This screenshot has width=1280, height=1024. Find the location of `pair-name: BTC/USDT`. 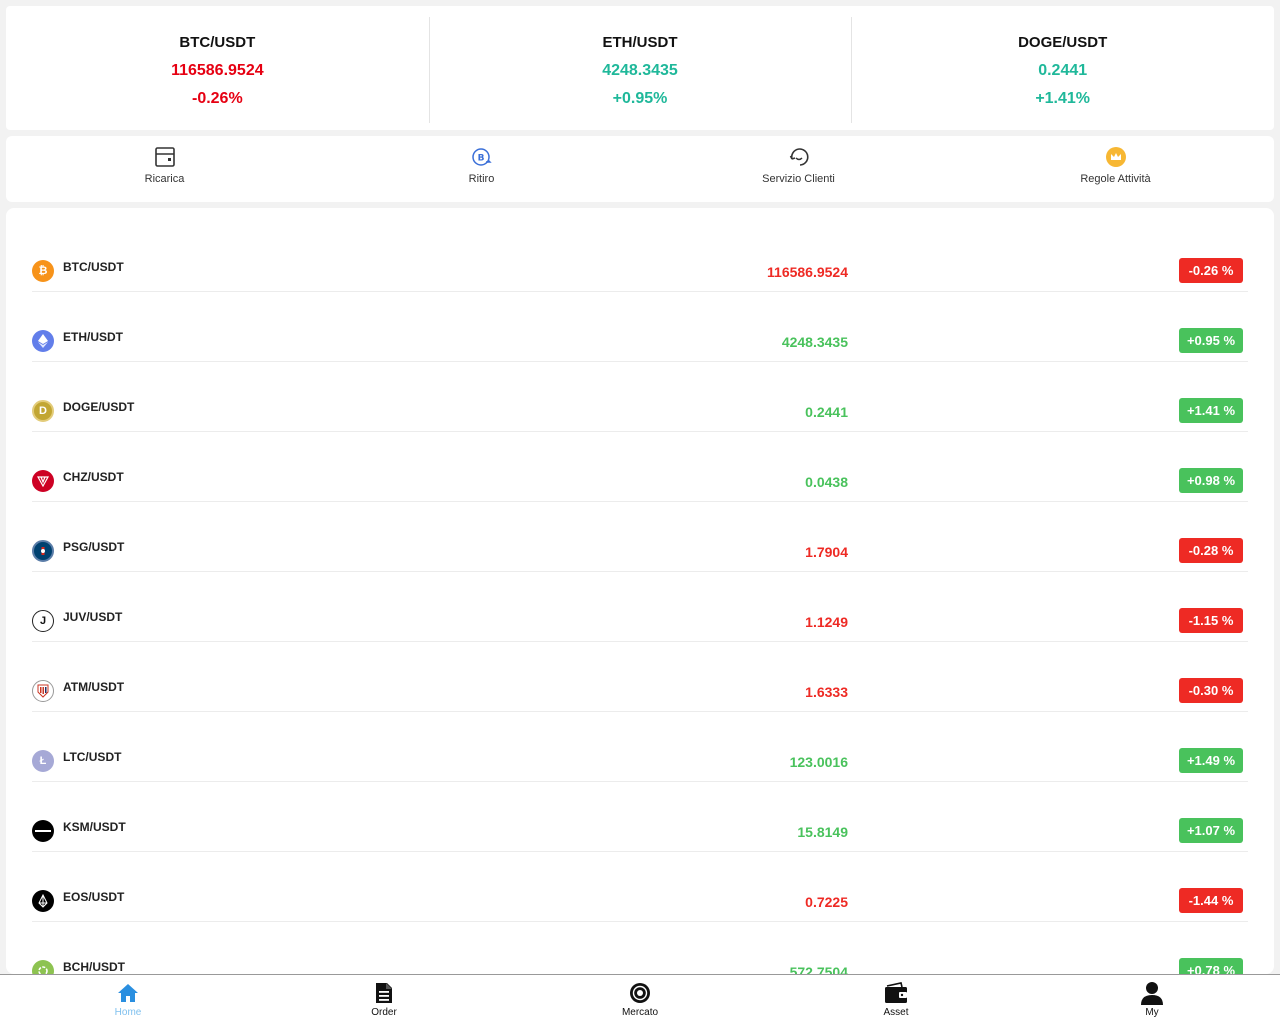

pair-name: BTC/USDT is located at coordinates (93, 267).